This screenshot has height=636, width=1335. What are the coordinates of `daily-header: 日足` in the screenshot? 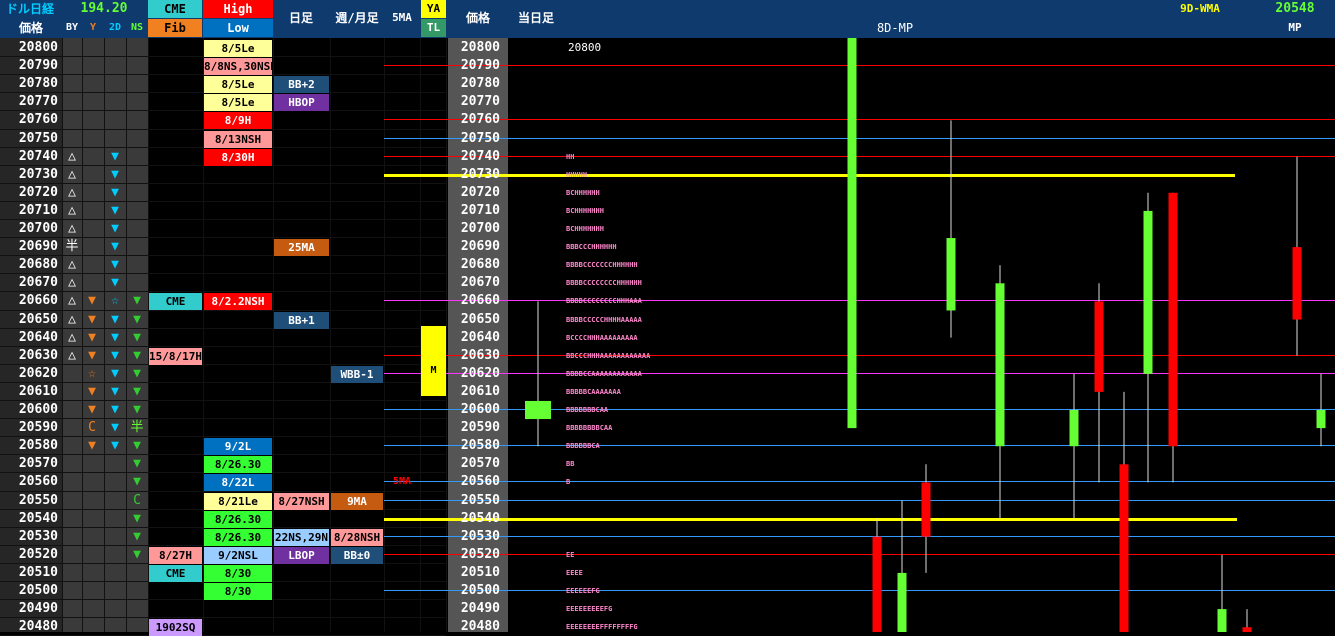 It's located at (300, 18).